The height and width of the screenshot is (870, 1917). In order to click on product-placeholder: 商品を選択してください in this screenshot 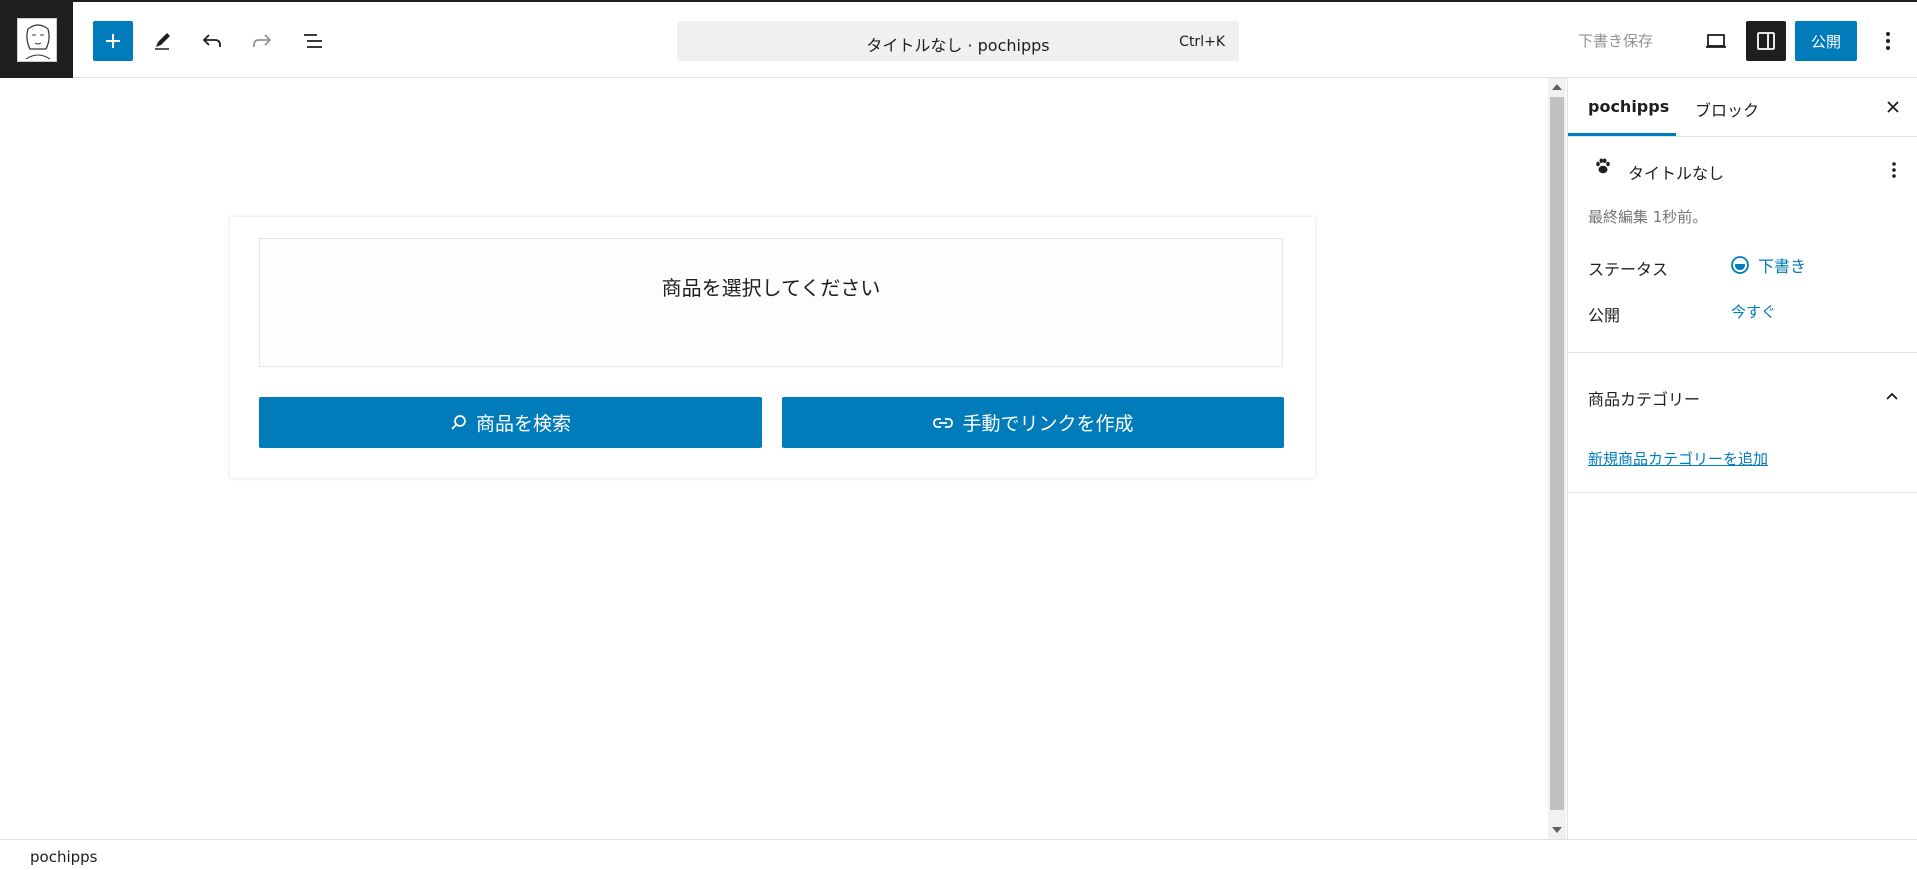, I will do `click(771, 302)`.